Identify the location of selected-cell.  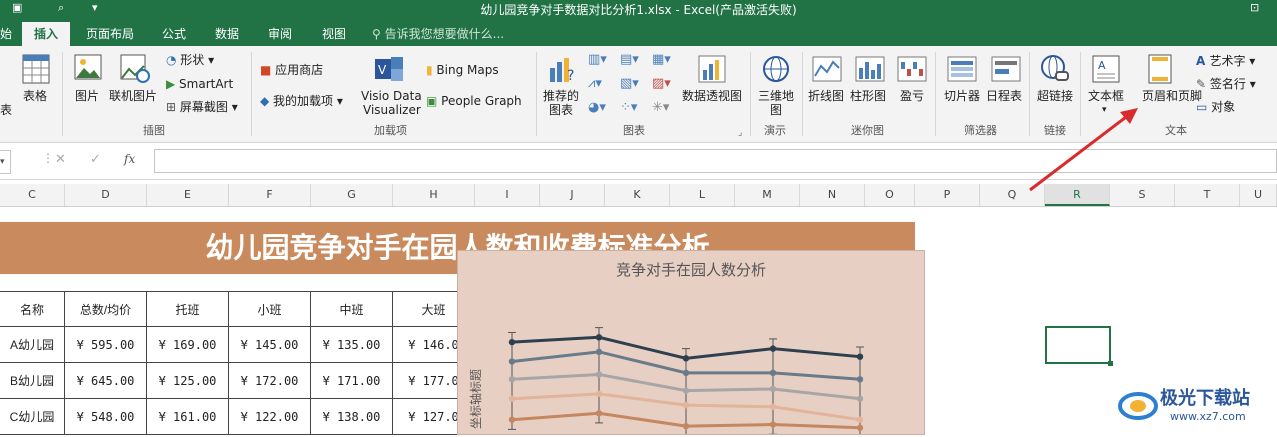
(1078, 345).